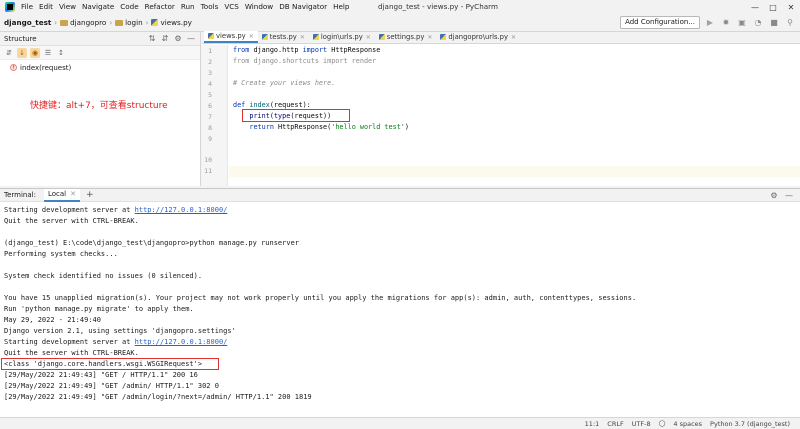 This screenshot has height=429, width=800. Describe the element at coordinates (215, 115) in the screenshot. I see `line-gutter: 1 2 3 4 5 6 7 8 9 10 11` at that location.